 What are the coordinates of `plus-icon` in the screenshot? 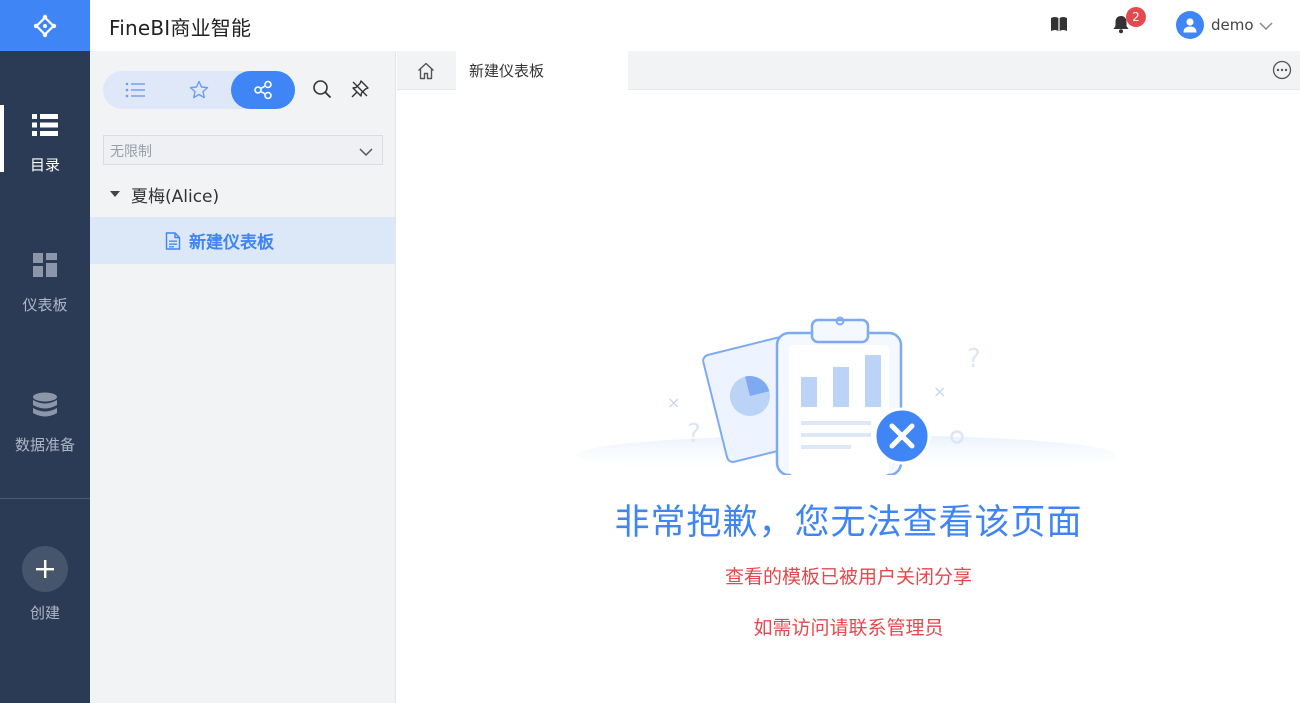 It's located at (45, 569).